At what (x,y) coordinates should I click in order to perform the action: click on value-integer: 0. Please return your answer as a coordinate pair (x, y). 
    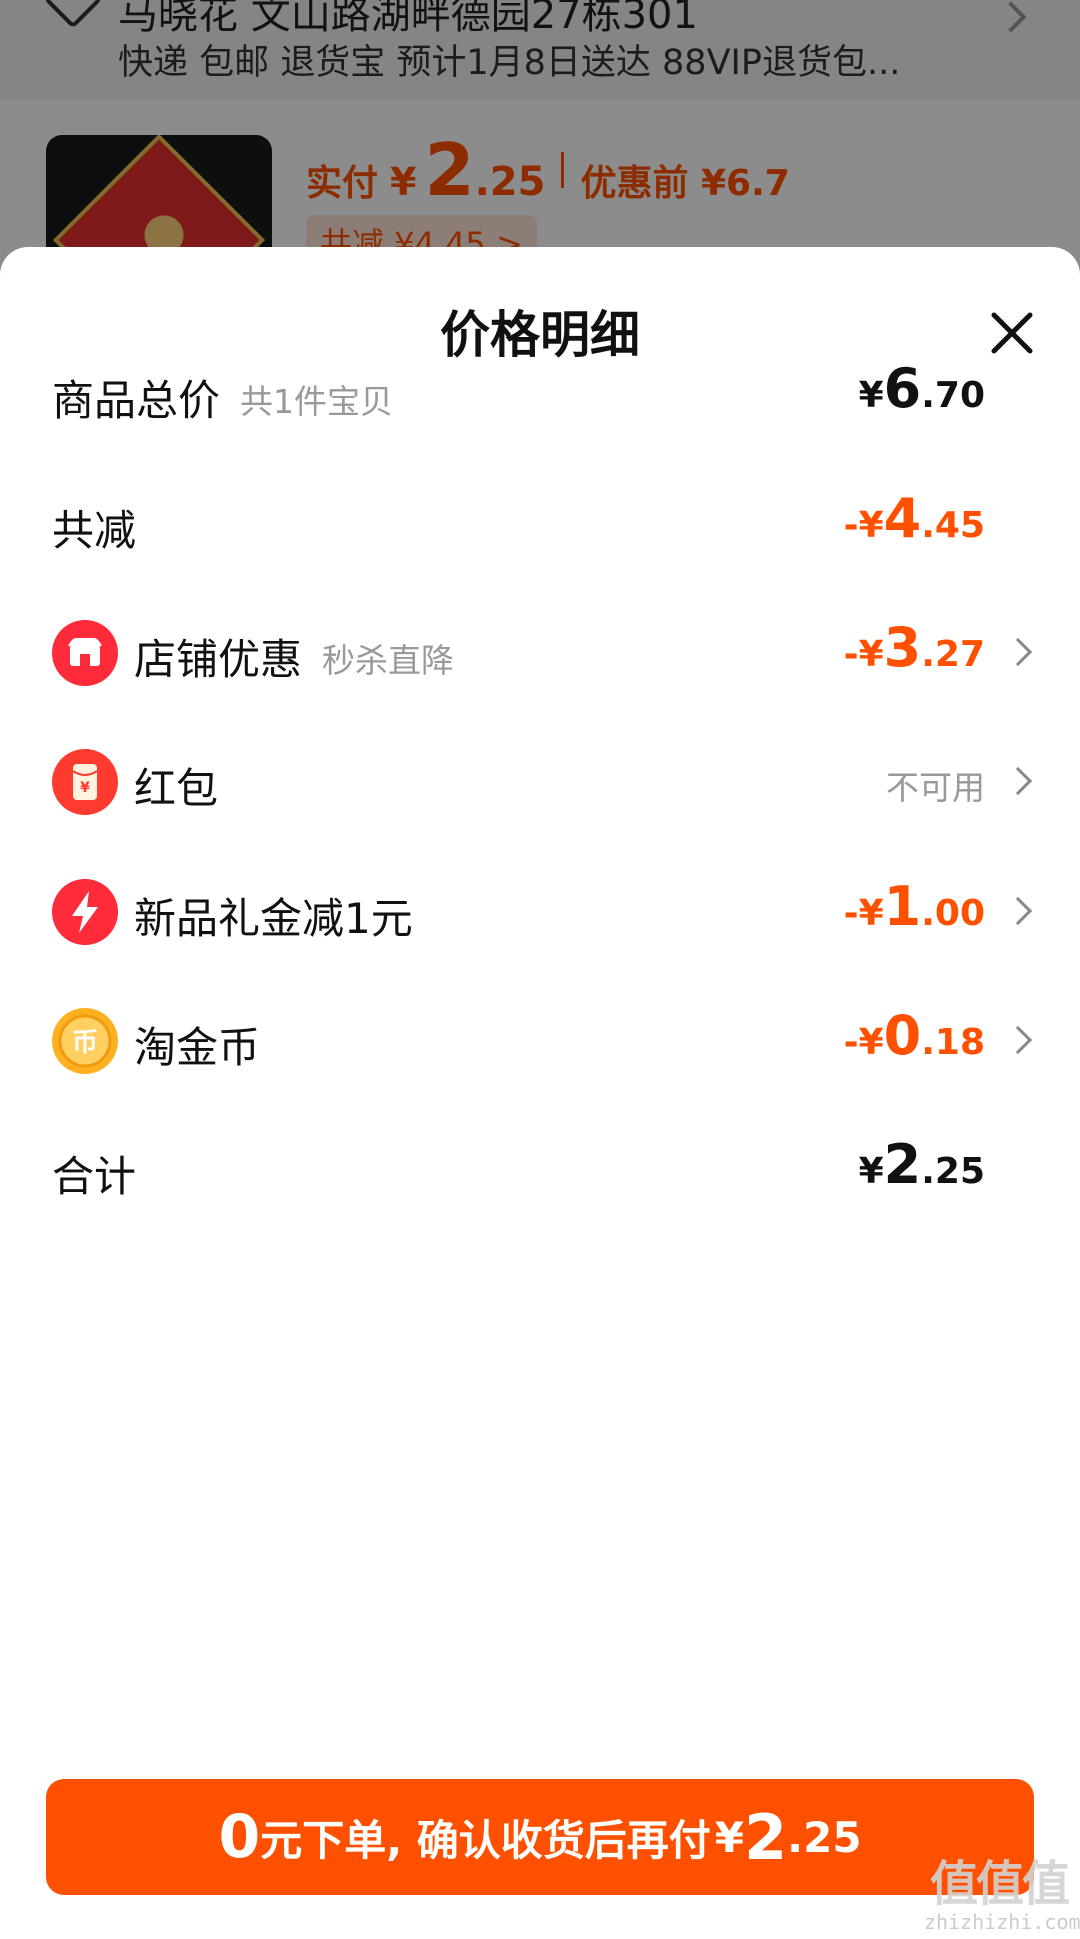
    Looking at the image, I should click on (902, 1035).